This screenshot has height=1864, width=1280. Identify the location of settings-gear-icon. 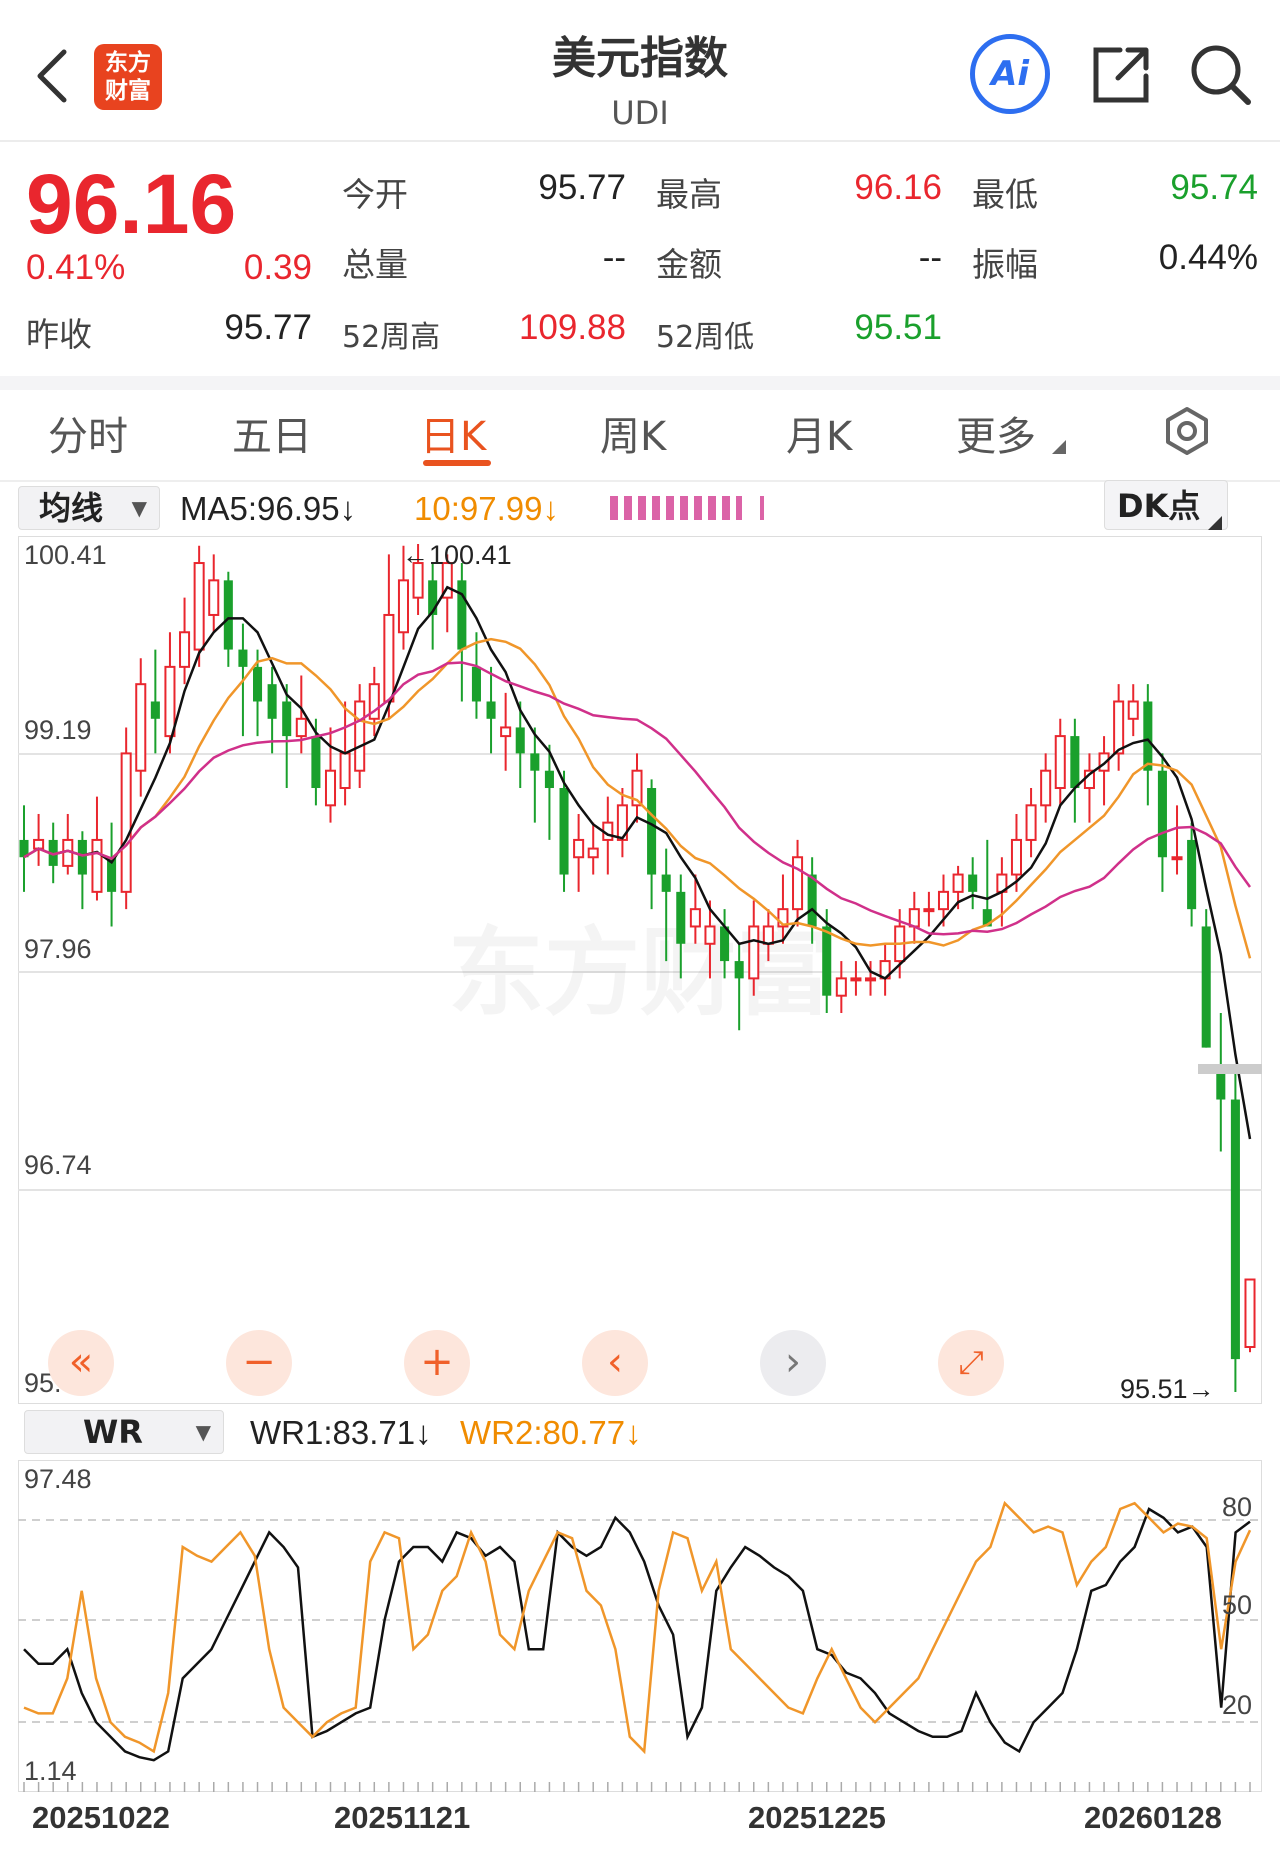
(1187, 431).